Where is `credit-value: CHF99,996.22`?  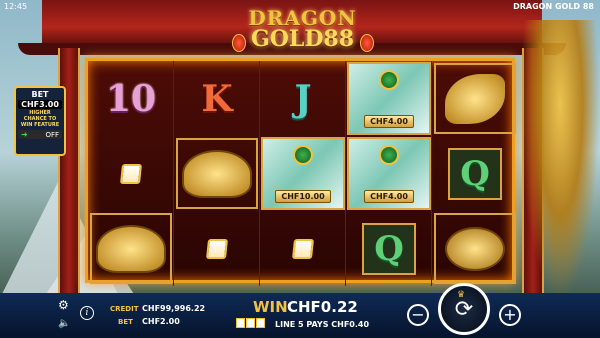
credit-value: CHF99,996.22 is located at coordinates (174, 308).